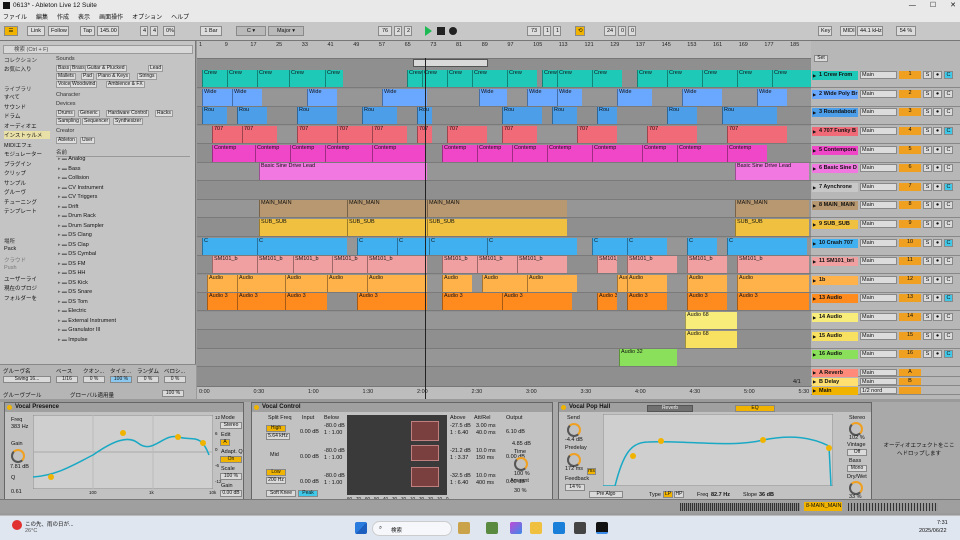 The image size is (960, 540). Describe the element at coordinates (231, 425) in the screenshot. I see `eq-mode-select: Stereo` at that location.